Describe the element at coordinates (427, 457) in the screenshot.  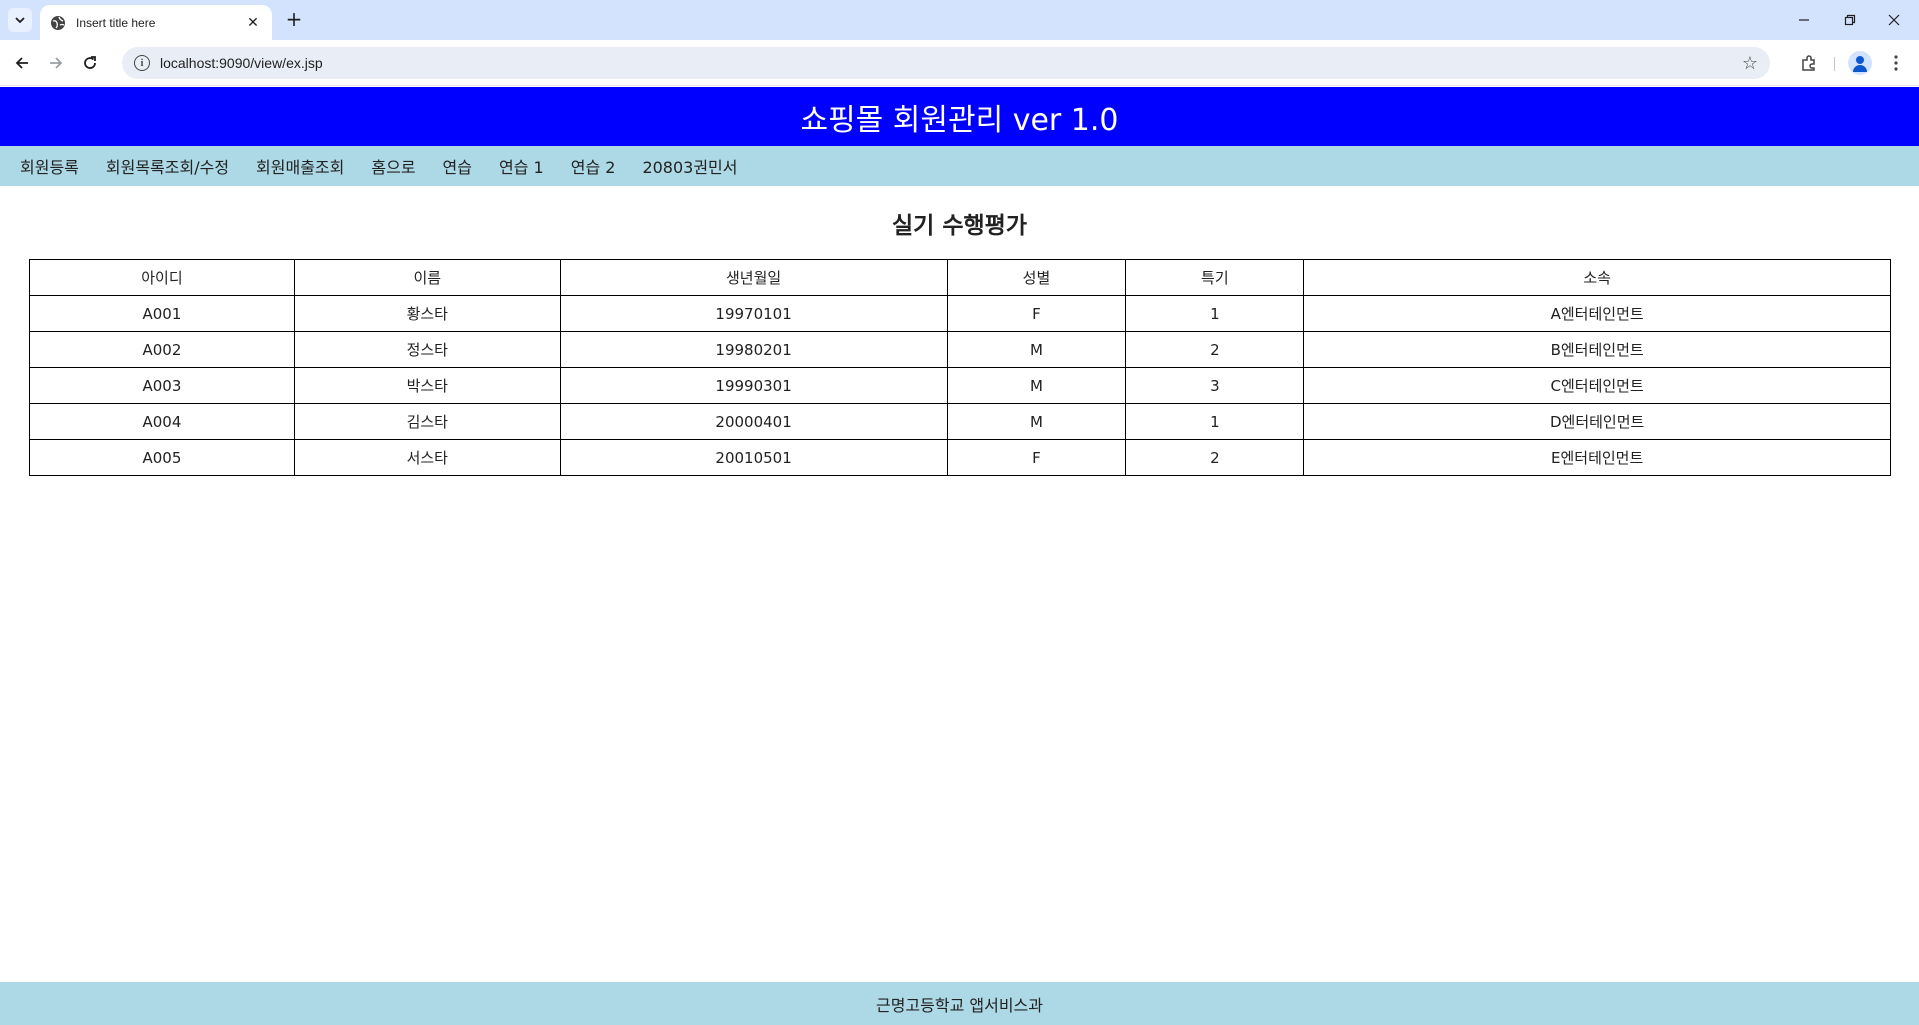
I see `table-cell: 서스타` at that location.